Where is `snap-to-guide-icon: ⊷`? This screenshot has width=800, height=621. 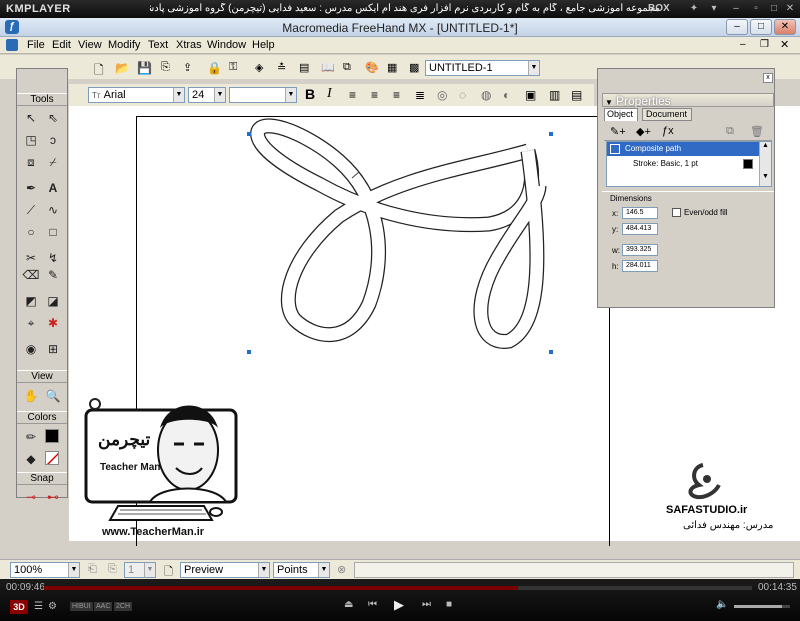 snap-to-guide-icon: ⊷ is located at coordinates (53, 497).